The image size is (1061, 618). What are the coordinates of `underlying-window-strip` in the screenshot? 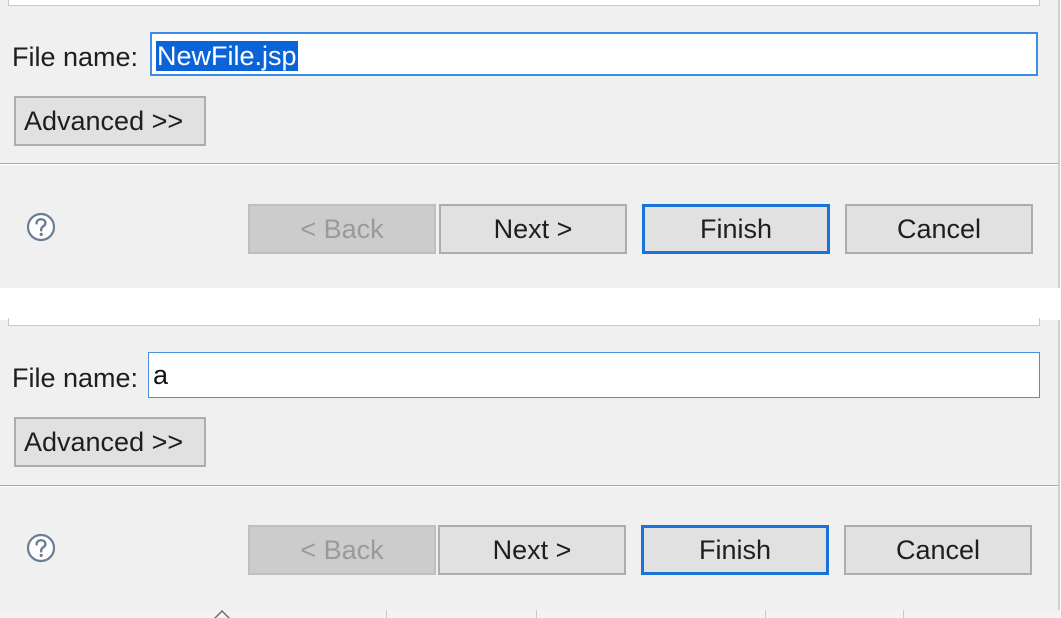 It's located at (530, 614).